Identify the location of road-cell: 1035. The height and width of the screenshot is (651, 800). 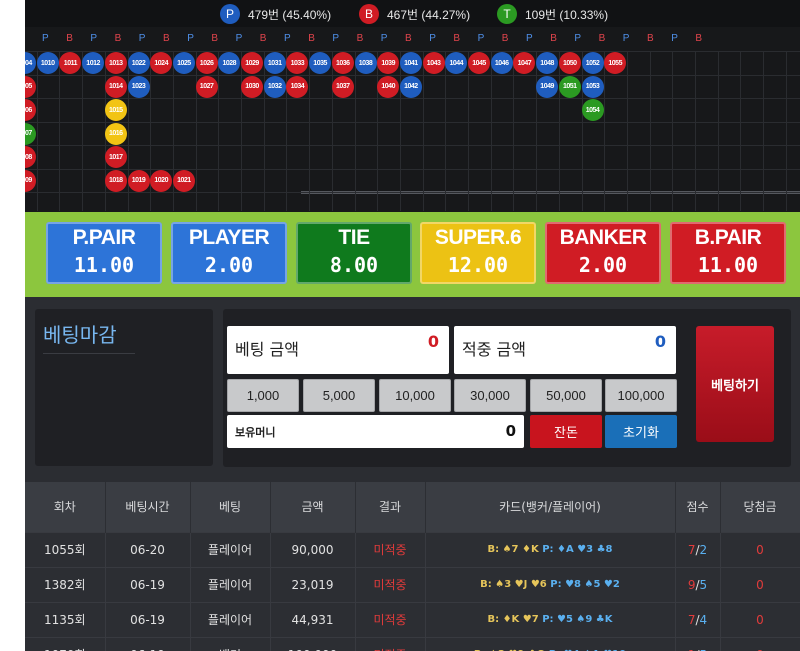
(320, 63).